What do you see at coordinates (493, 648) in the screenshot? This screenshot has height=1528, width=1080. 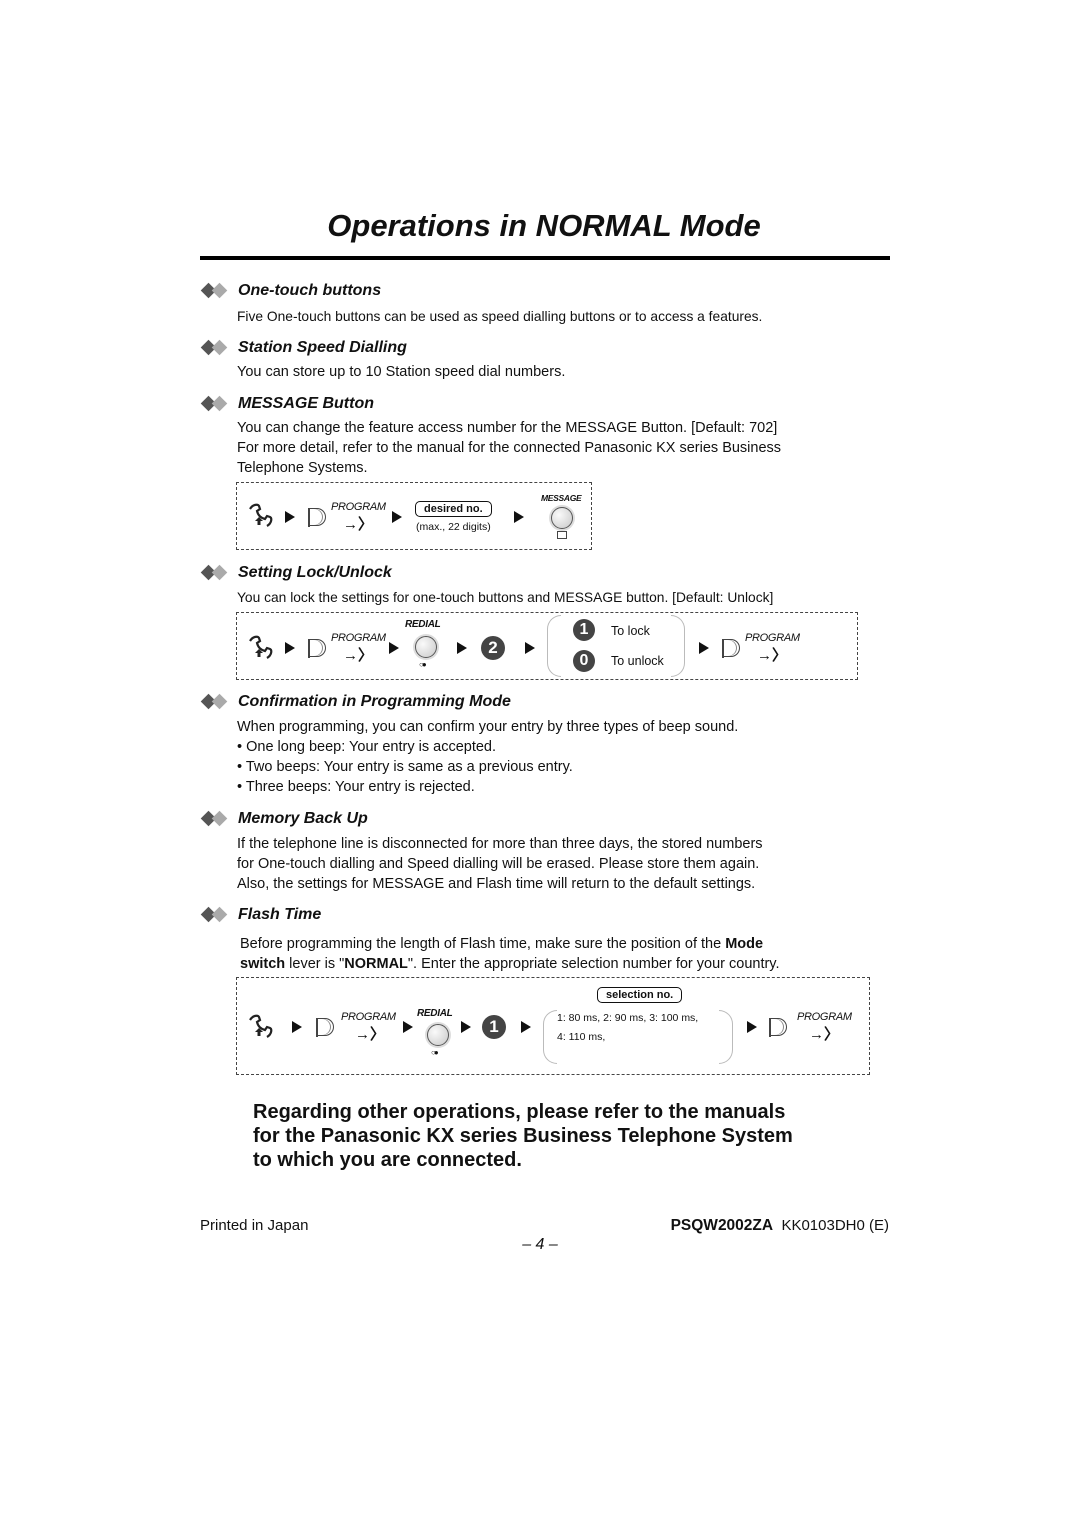 I see `digit-key-2: 2` at bounding box center [493, 648].